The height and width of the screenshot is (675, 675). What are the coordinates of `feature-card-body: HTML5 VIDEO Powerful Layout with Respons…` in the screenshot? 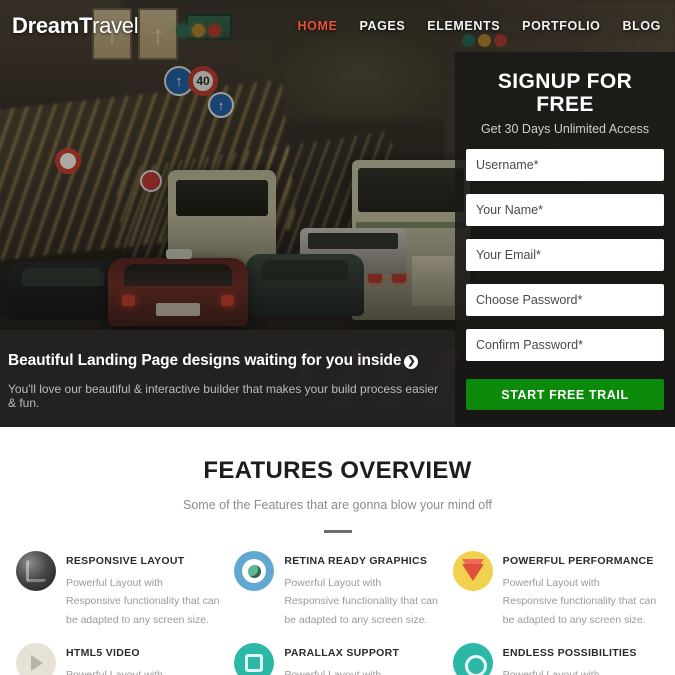 It's located at (143, 659).